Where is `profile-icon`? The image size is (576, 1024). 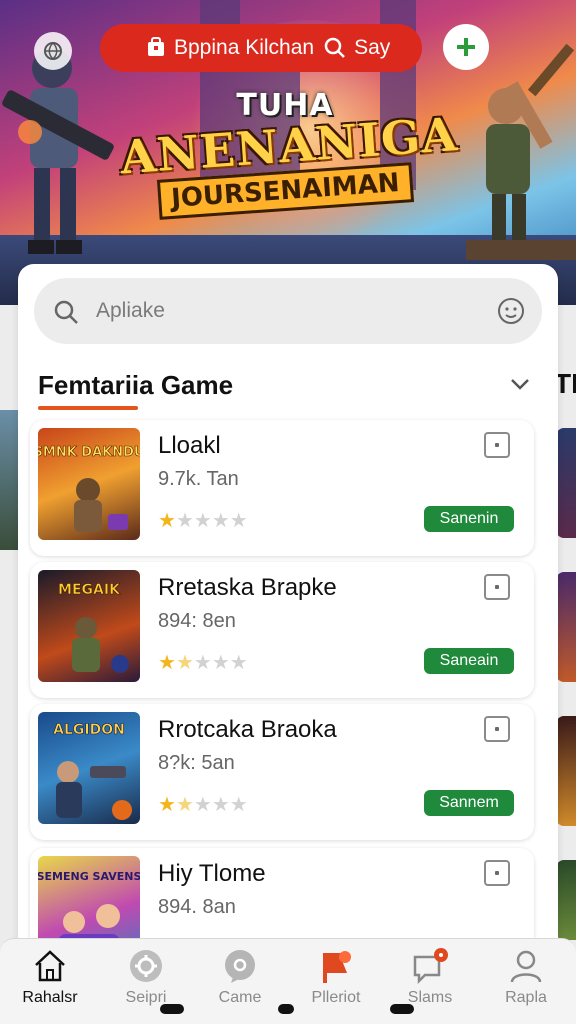 profile-icon is located at coordinates (526, 966).